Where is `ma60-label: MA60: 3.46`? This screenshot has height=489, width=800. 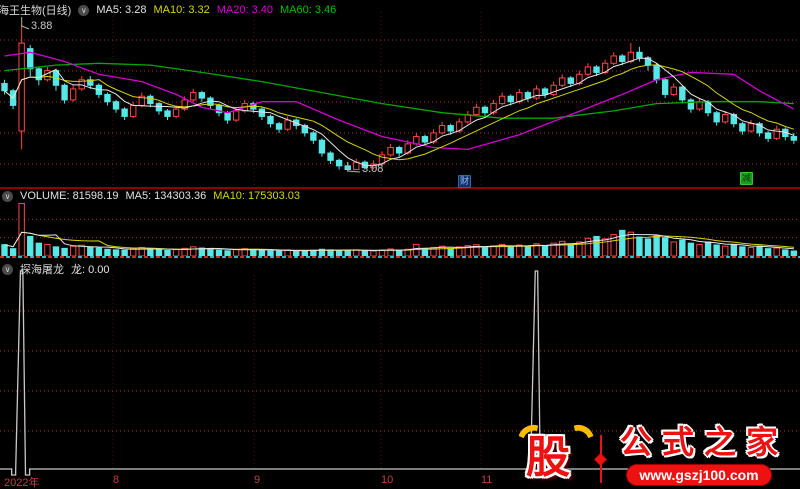
ma60-label: MA60: 3.46 is located at coordinates (308, 10).